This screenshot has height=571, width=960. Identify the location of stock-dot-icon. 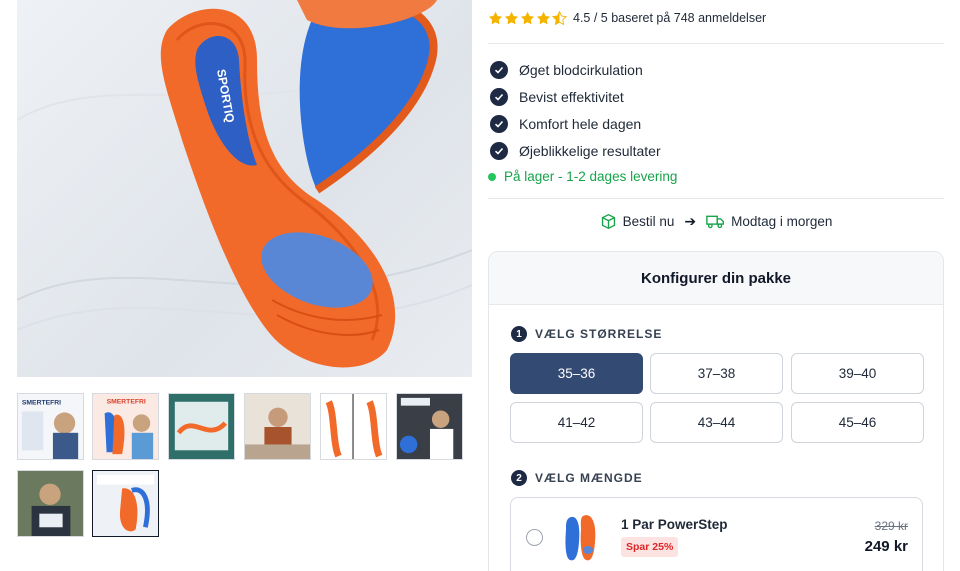
(492, 176).